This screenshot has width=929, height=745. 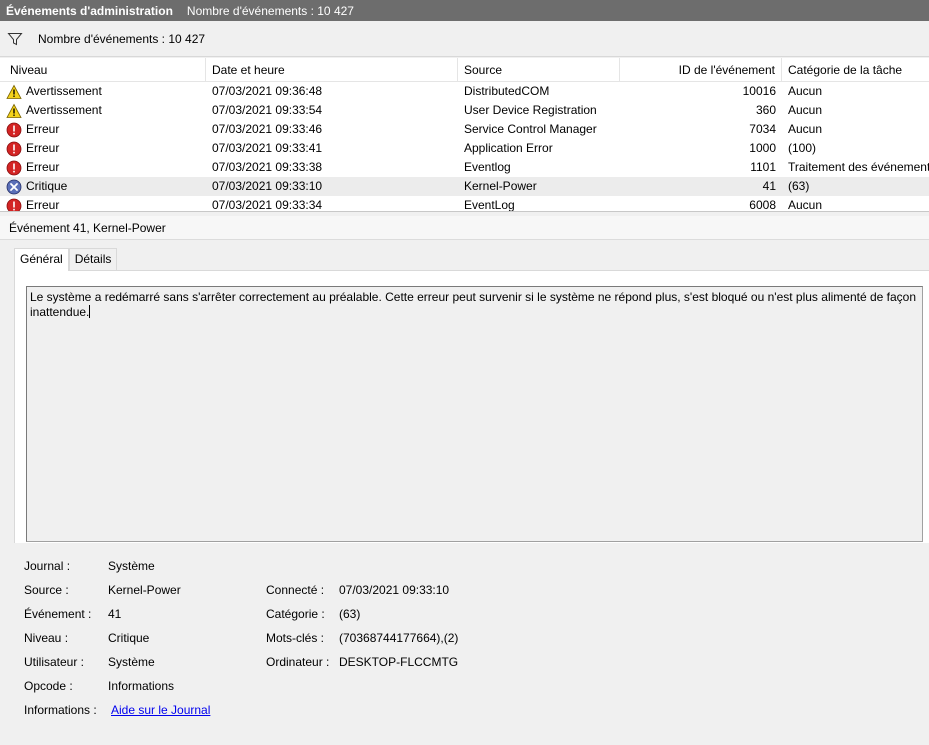 I want to click on row-category: (100), so click(x=802, y=148).